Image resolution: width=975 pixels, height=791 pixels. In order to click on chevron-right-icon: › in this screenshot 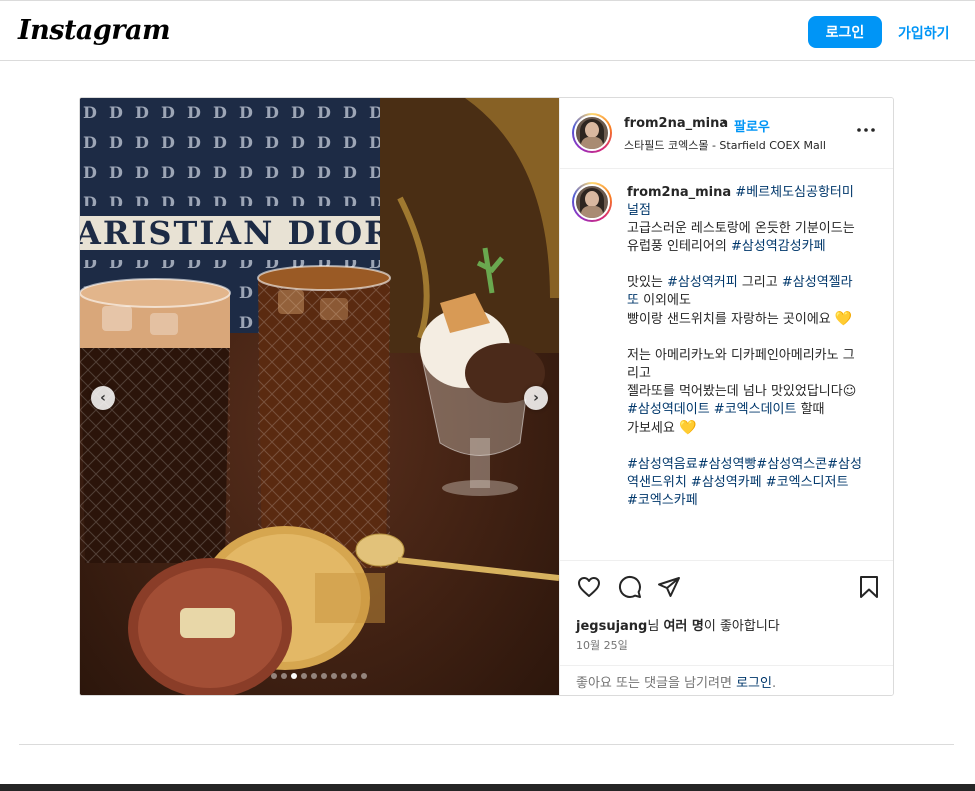, I will do `click(536, 398)`.